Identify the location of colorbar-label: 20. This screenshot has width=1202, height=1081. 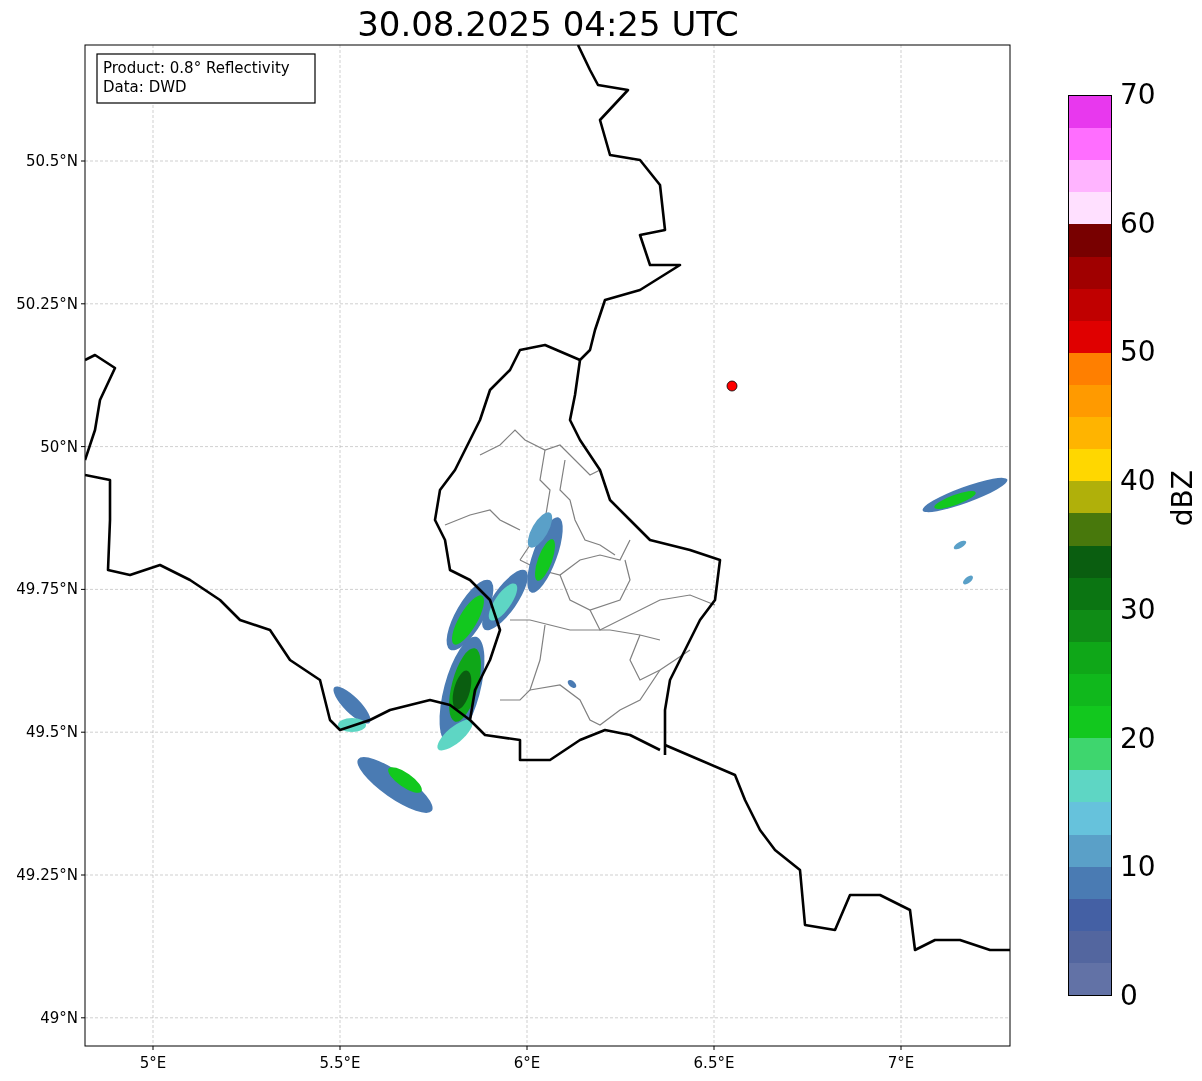
(1138, 738).